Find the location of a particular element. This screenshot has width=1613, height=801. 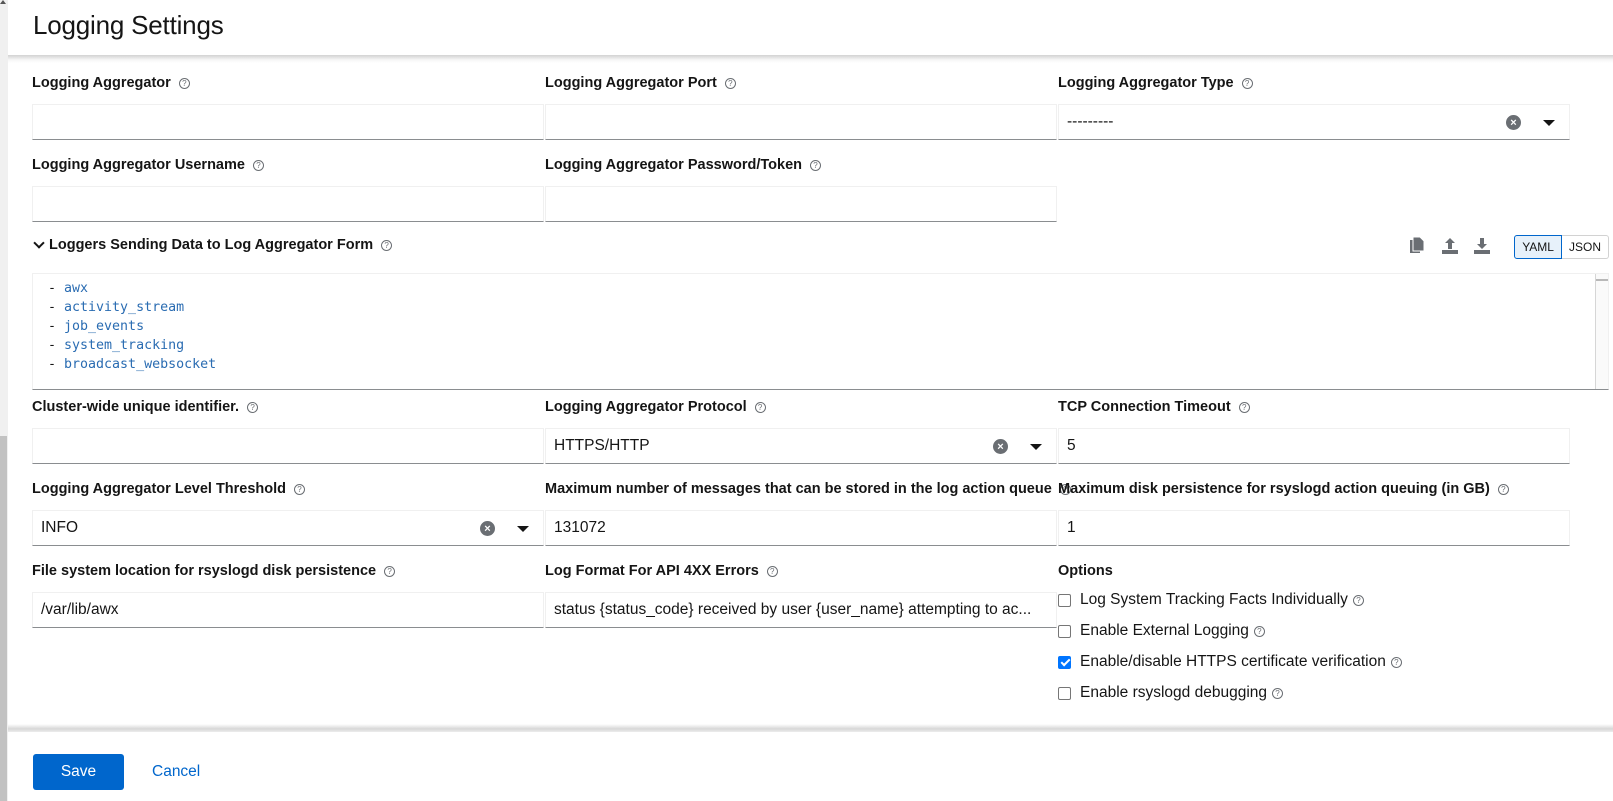

option-label: Enable rsyslogd debugging is located at coordinates (1173, 692).